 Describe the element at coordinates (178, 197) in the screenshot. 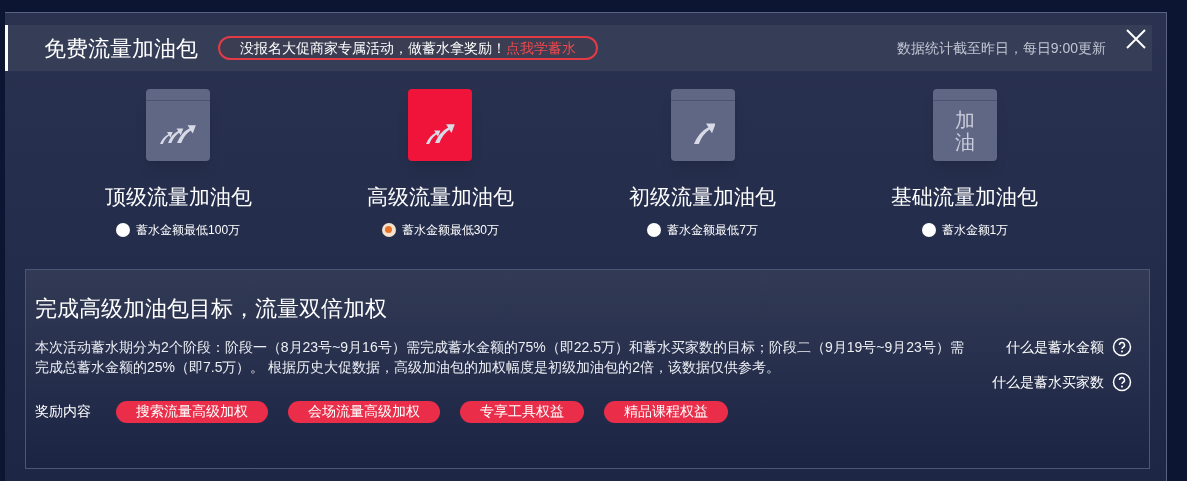

I see `package-name: 顶级流量加油包` at that location.